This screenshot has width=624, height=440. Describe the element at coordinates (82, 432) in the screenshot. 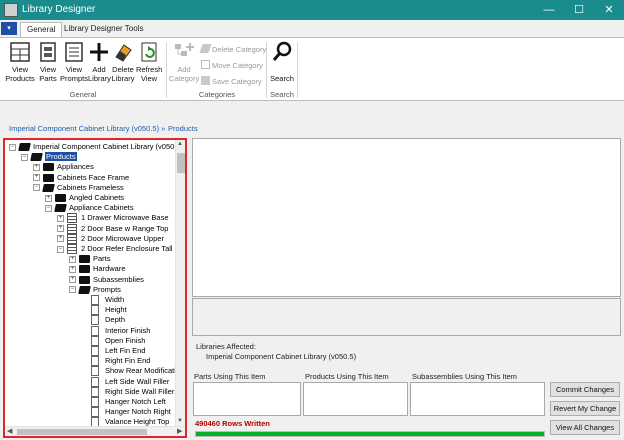

I see `tree-horizontal-scroll-thumb` at that location.